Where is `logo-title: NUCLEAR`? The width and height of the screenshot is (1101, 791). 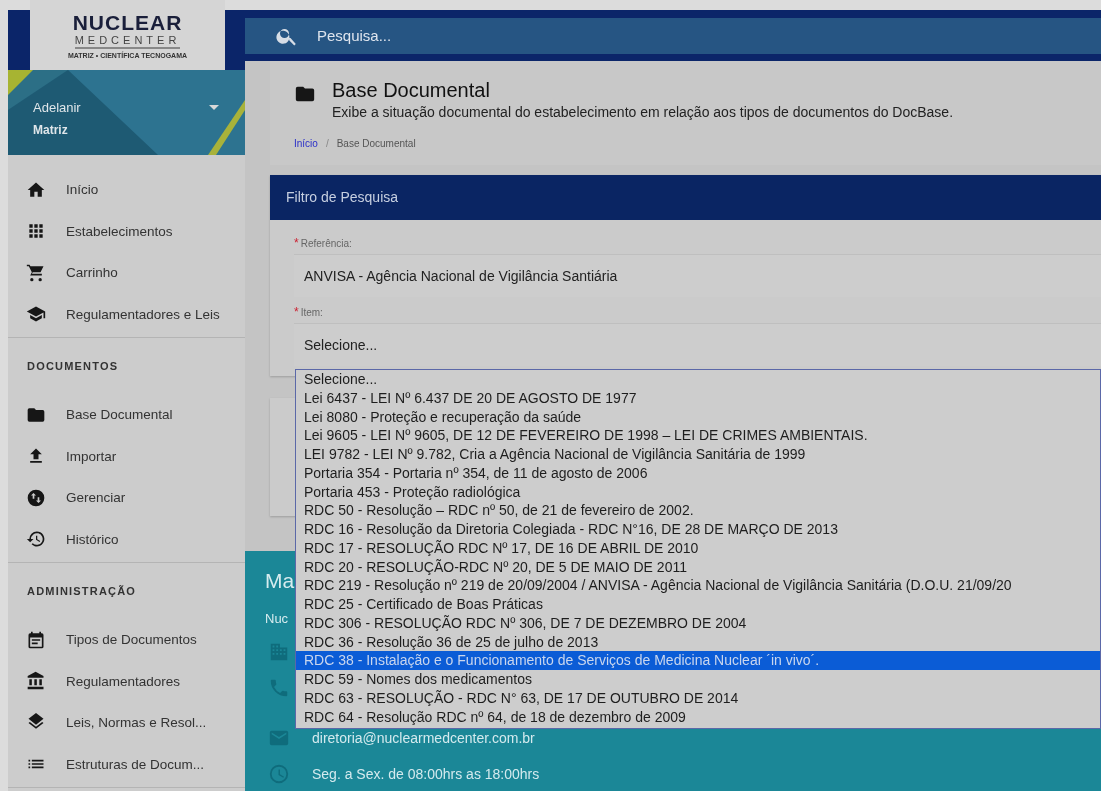 logo-title: NUCLEAR is located at coordinates (127, 22).